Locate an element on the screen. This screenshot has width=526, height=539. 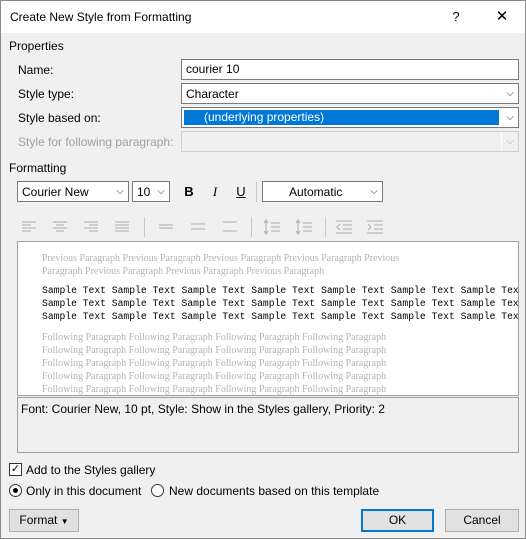
caret-down-icon: ▼ is located at coordinates (64, 521).